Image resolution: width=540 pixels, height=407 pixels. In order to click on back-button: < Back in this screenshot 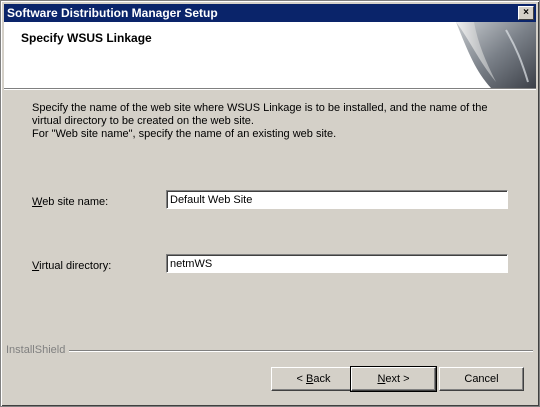, I will do `click(313, 379)`.